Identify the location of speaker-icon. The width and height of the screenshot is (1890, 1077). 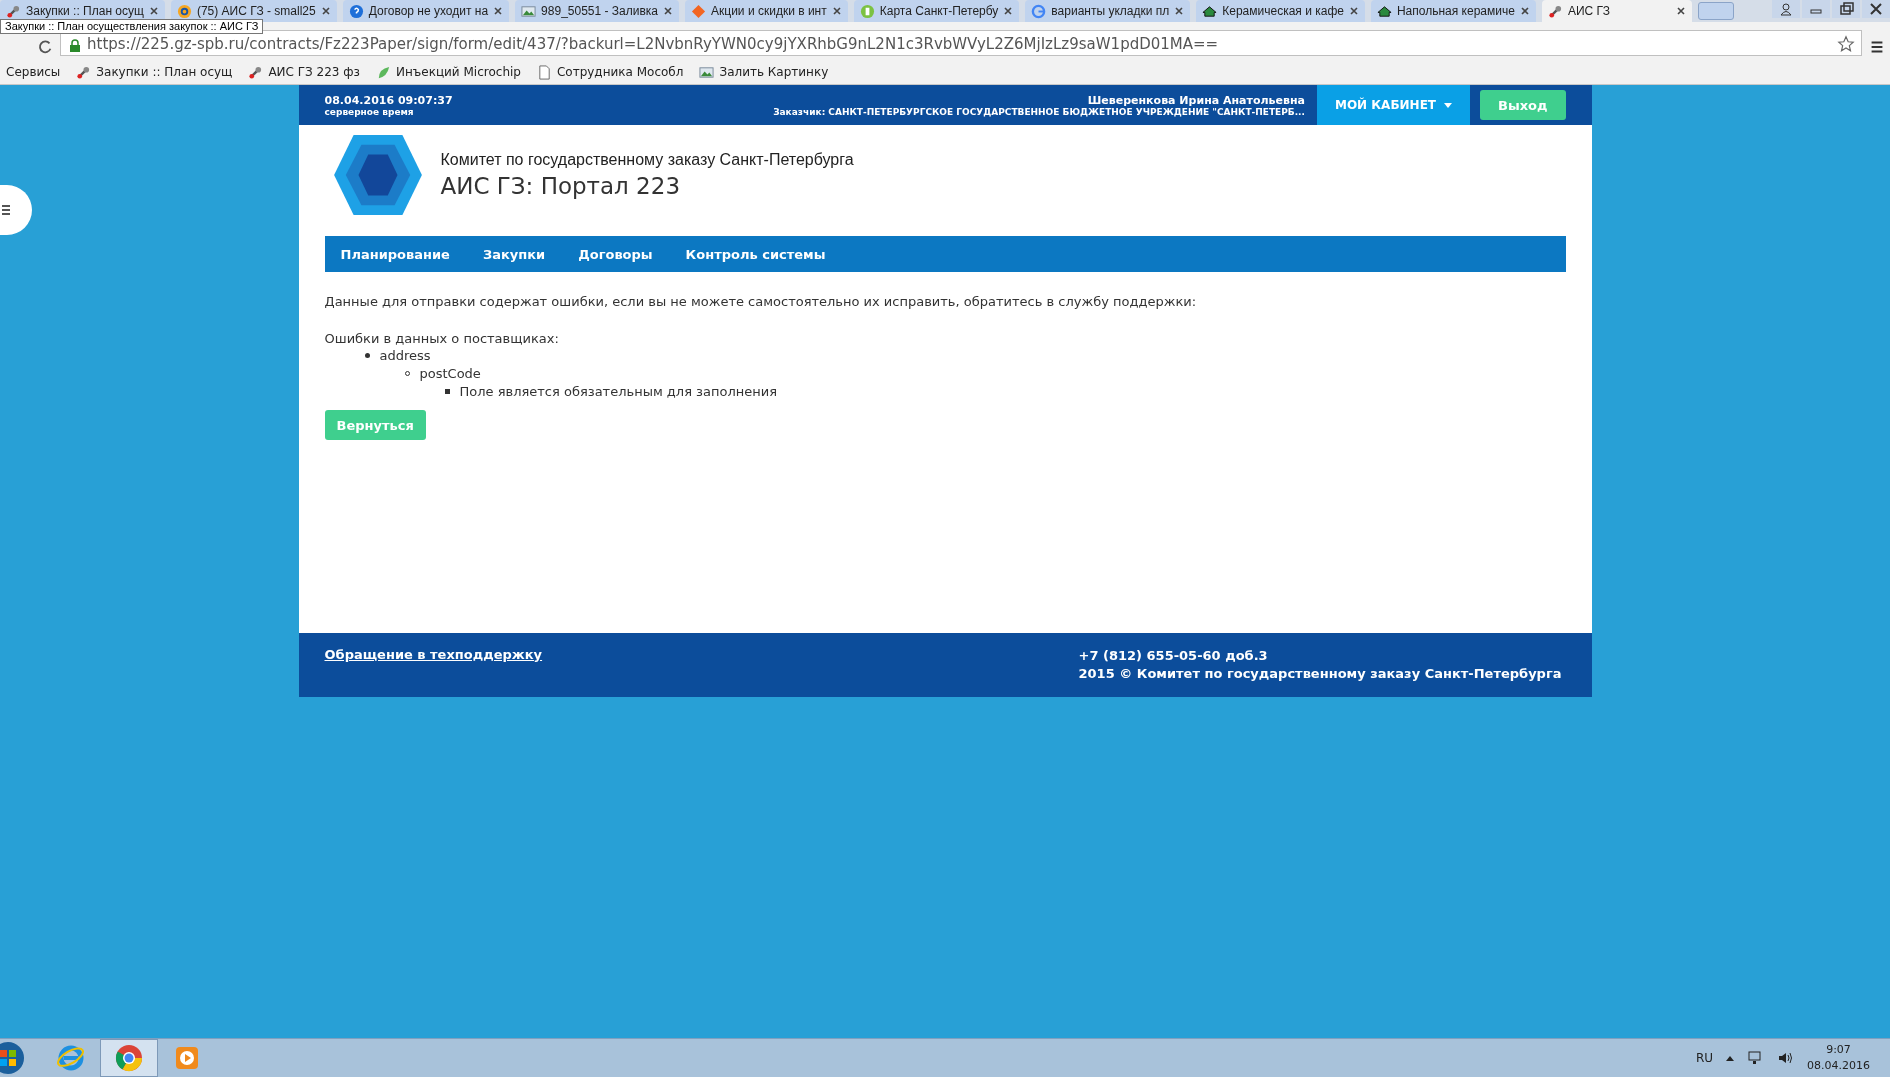
(1786, 1058).